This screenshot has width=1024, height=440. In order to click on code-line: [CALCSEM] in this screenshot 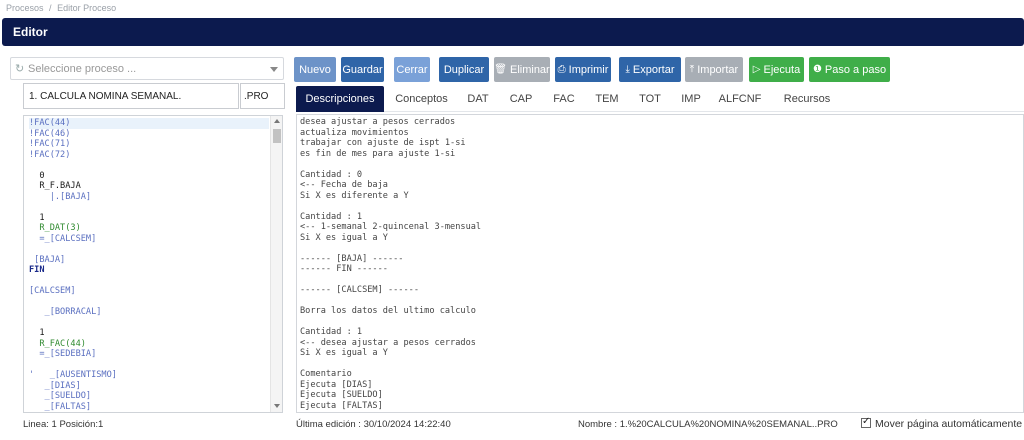, I will do `click(149, 291)`.